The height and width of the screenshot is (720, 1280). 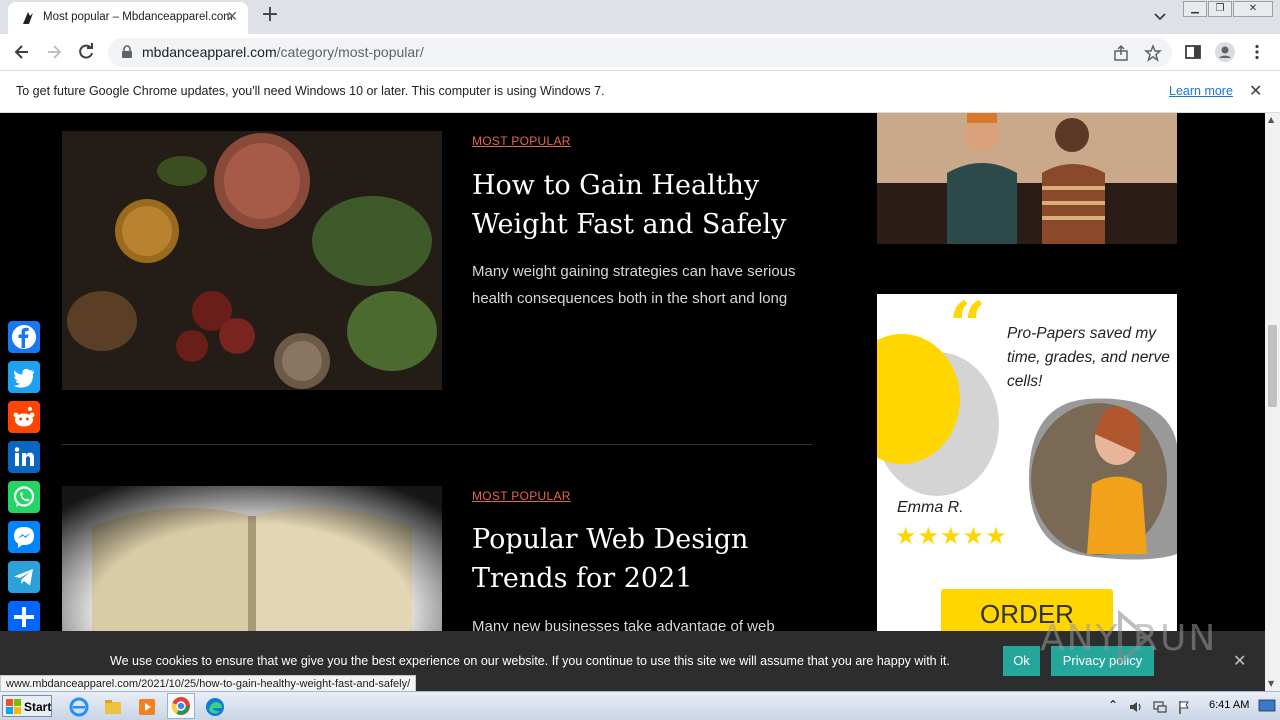 I want to click on telegram-icon, so click(x=23, y=577).